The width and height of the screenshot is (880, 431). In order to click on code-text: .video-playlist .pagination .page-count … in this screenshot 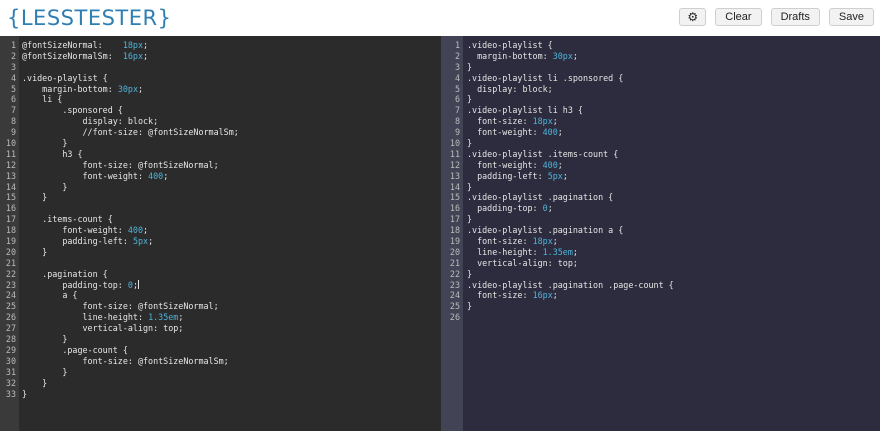, I will do `click(570, 284)`.